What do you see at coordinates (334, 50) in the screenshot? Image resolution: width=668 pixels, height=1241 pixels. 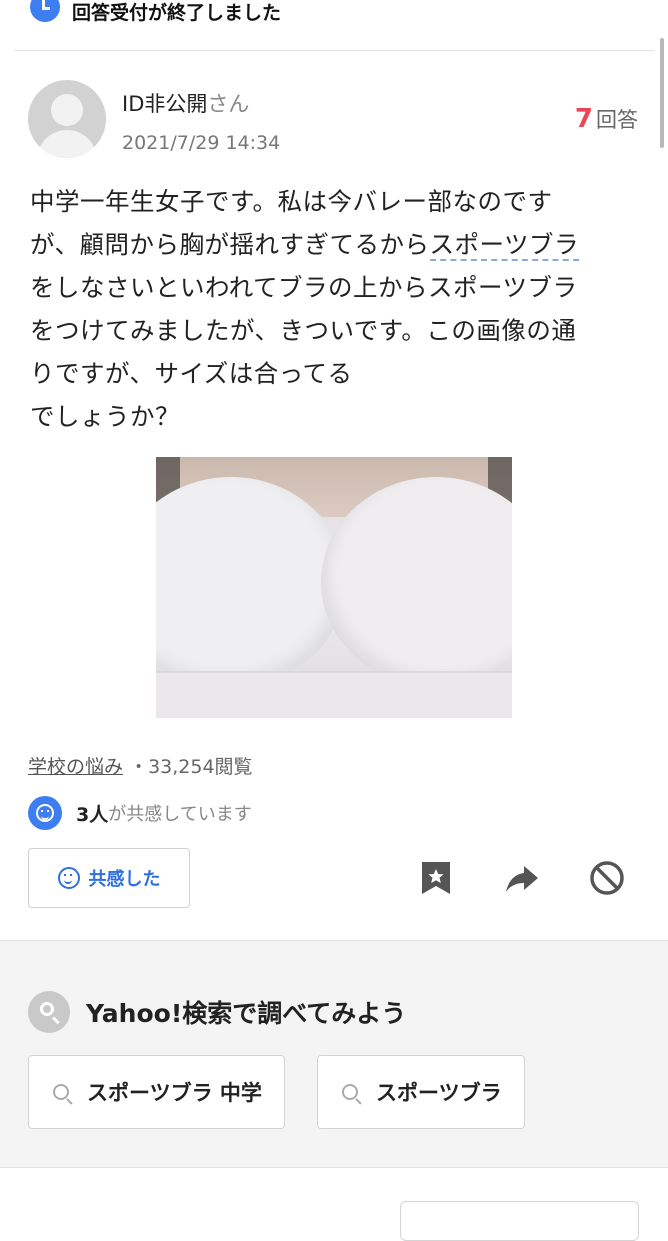 I see `divider` at bounding box center [334, 50].